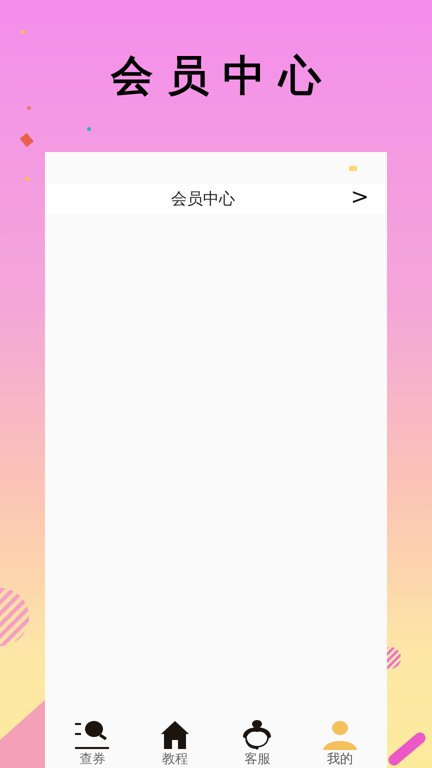 This screenshot has height=768, width=432. I want to click on row-label: 会员中心, so click(203, 199).